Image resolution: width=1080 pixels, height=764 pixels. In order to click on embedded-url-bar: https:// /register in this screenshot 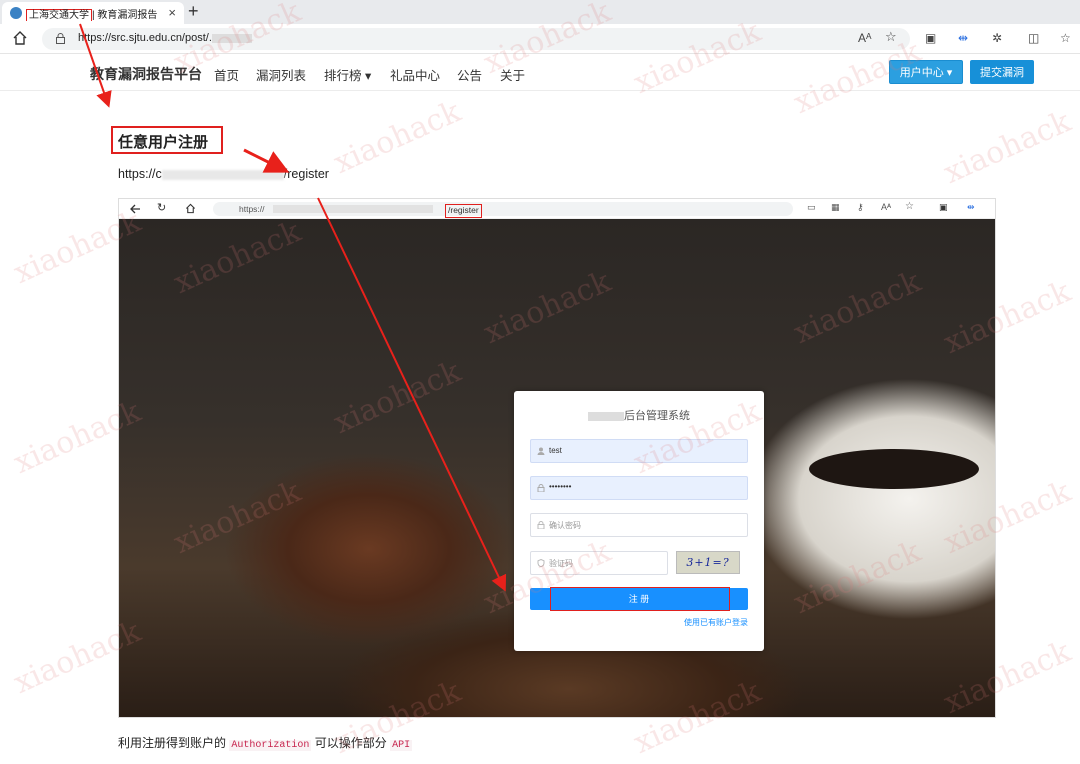, I will do `click(503, 210)`.